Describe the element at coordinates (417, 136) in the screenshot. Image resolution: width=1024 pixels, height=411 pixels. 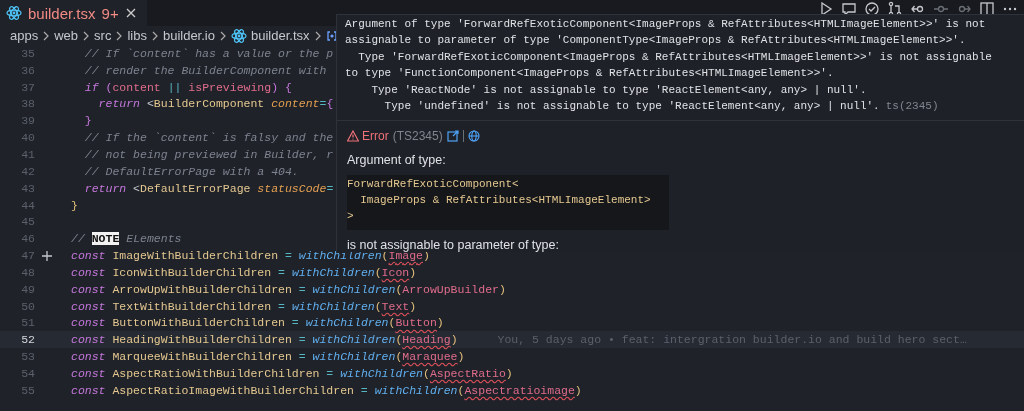
I see `error-code: (TS2345)` at that location.